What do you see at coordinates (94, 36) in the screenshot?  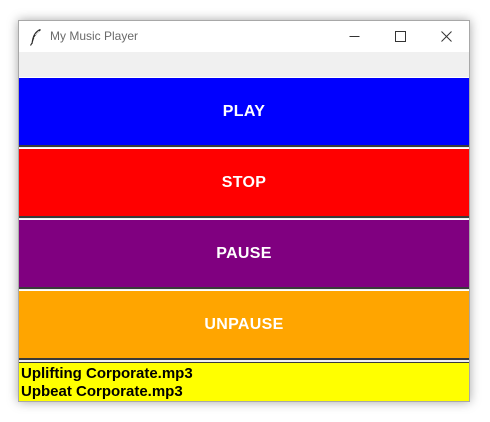 I see `window-title: My Music Player` at bounding box center [94, 36].